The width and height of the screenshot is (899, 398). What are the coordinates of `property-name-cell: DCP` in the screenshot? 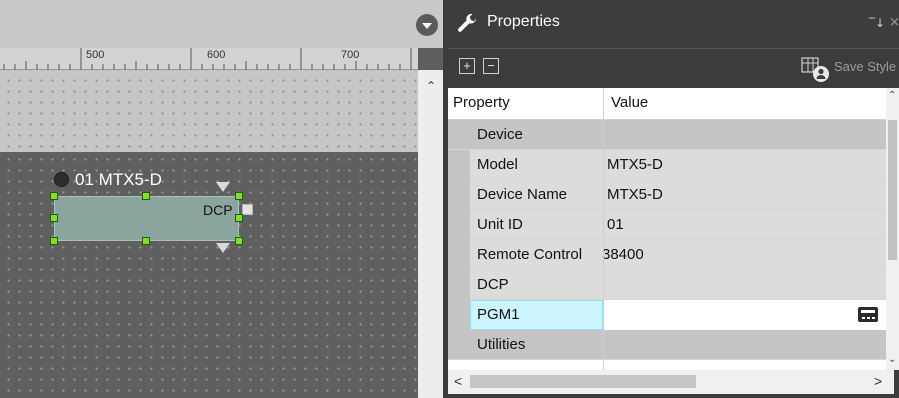 It's located at (536, 285).